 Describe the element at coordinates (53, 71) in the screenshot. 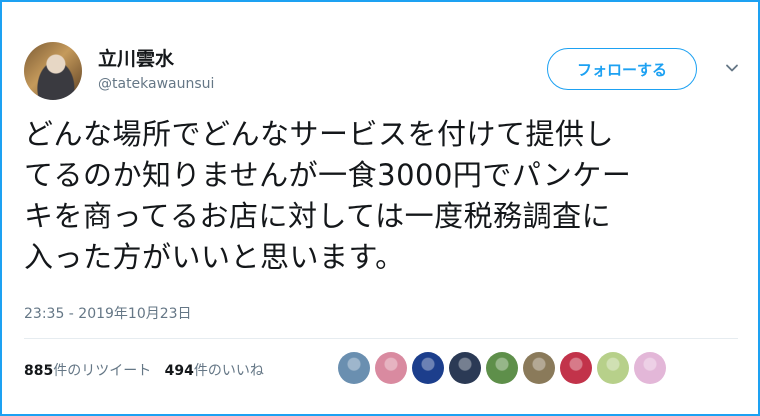

I see `avatar` at that location.